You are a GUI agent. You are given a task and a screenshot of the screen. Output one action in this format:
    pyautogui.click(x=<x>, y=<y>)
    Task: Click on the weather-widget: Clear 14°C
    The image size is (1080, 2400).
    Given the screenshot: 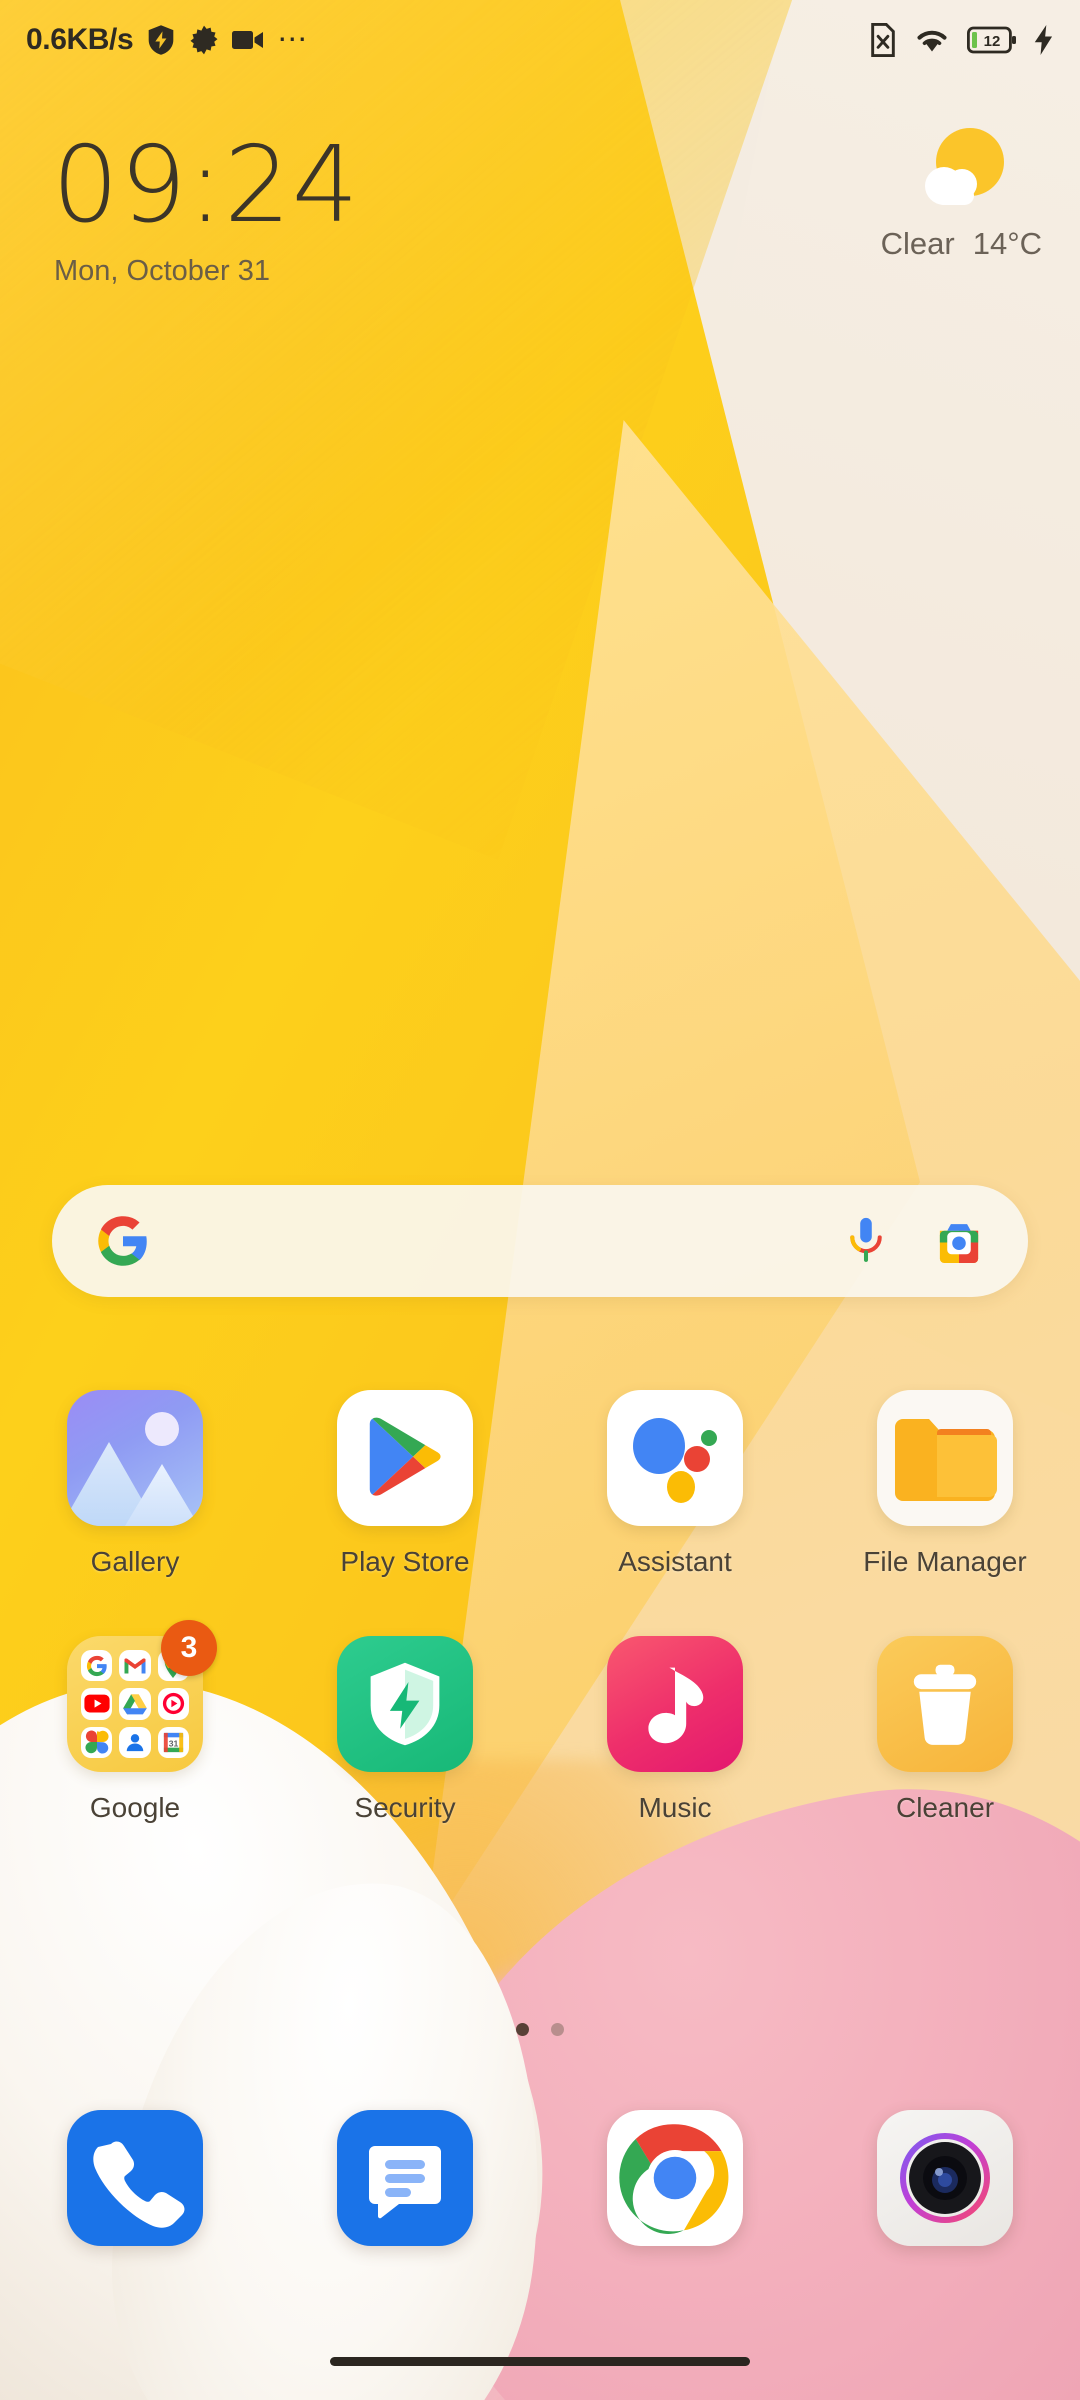 What is the action you would take?
    pyautogui.click(x=961, y=191)
    